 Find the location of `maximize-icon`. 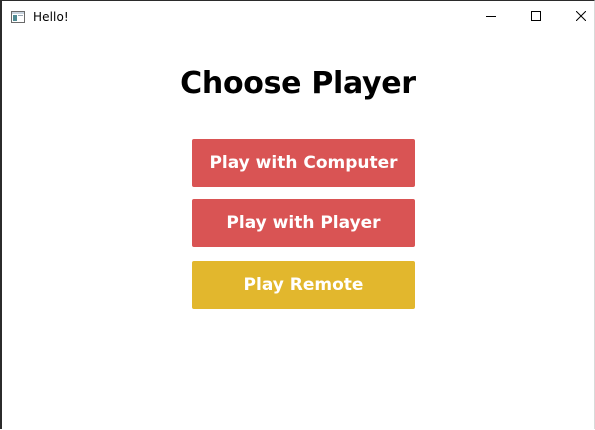

maximize-icon is located at coordinates (536, 17).